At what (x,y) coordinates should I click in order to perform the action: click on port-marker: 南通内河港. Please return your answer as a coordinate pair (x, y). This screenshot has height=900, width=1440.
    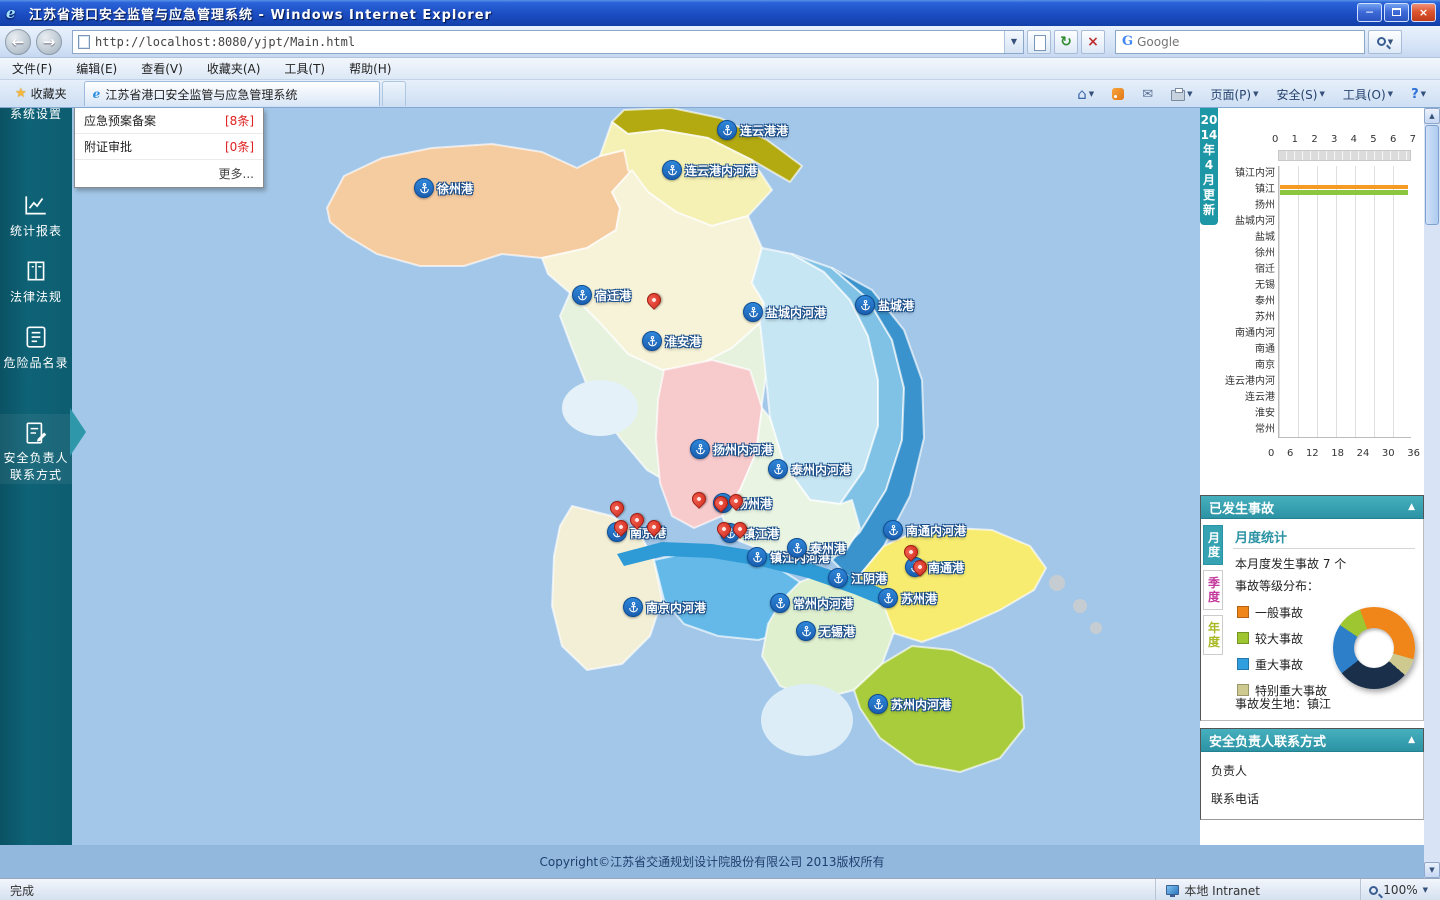
    Looking at the image, I should click on (924, 530).